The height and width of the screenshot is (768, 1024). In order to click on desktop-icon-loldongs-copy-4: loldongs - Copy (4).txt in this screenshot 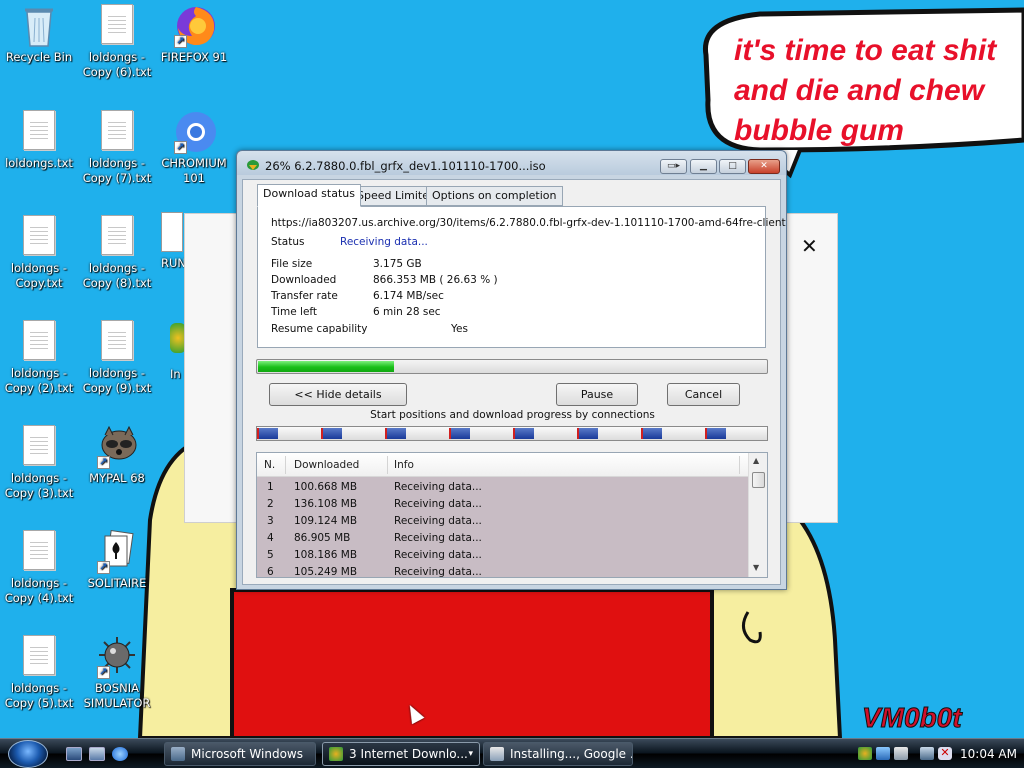, I will do `click(39, 568)`.